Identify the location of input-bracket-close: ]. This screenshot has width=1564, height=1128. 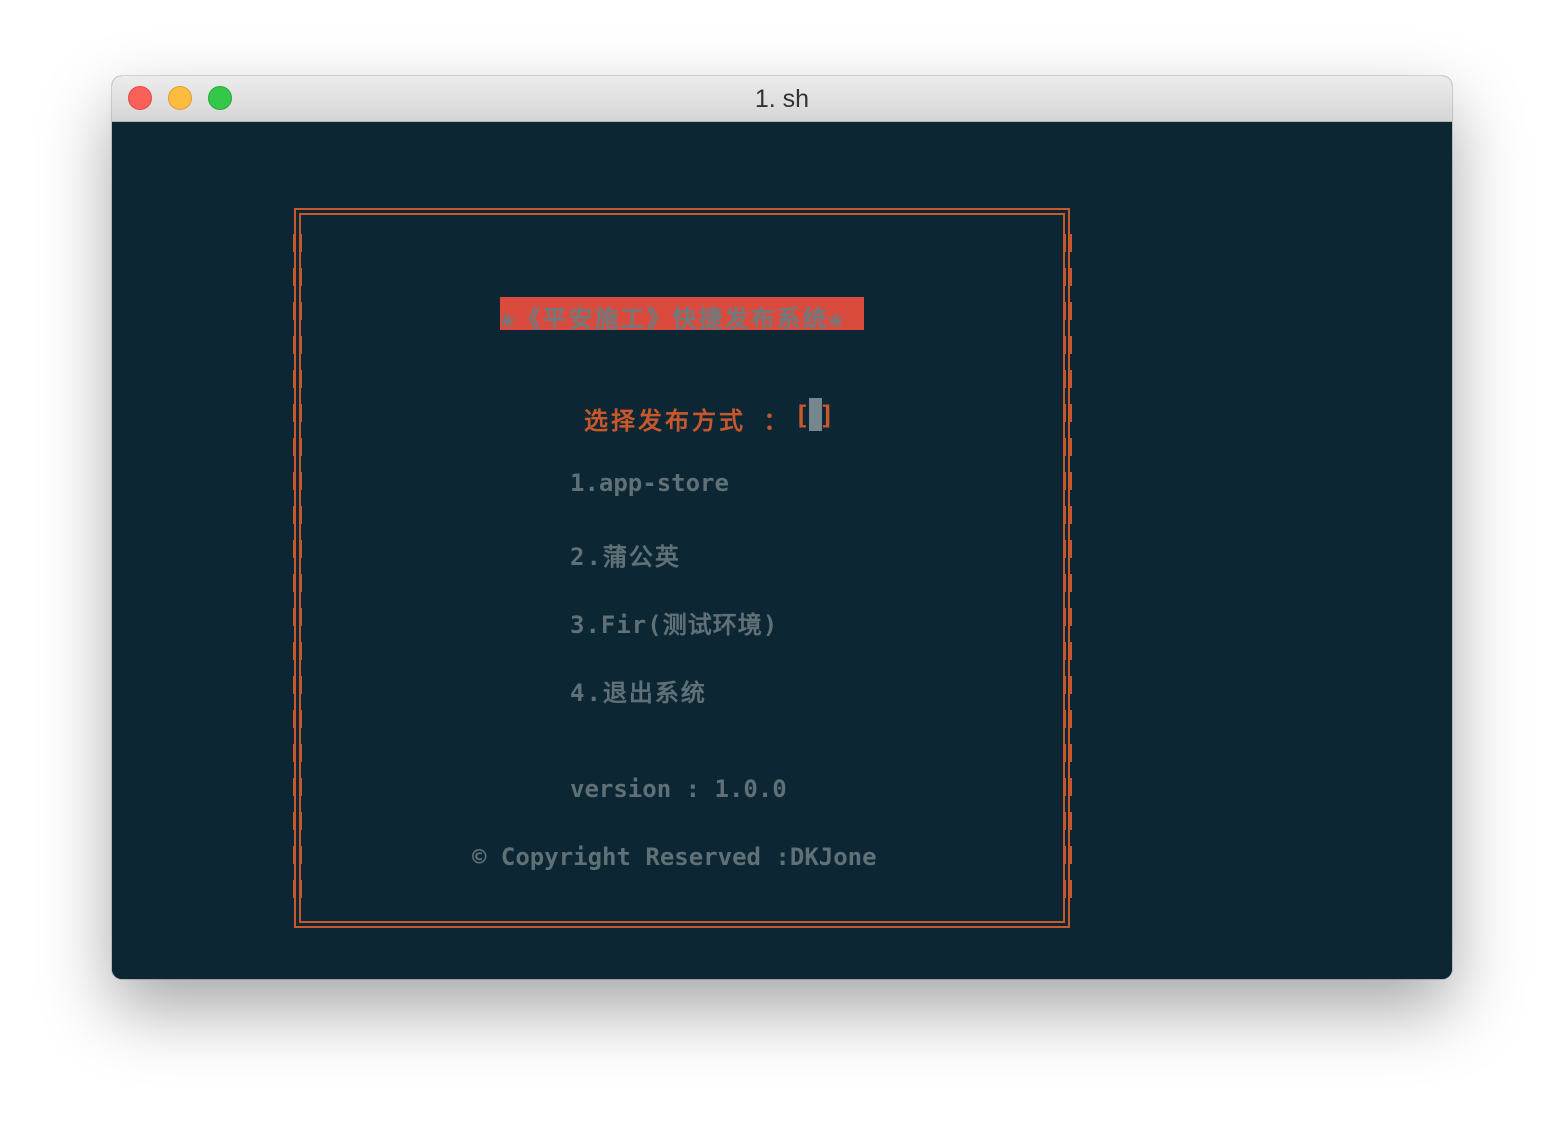
(827, 416).